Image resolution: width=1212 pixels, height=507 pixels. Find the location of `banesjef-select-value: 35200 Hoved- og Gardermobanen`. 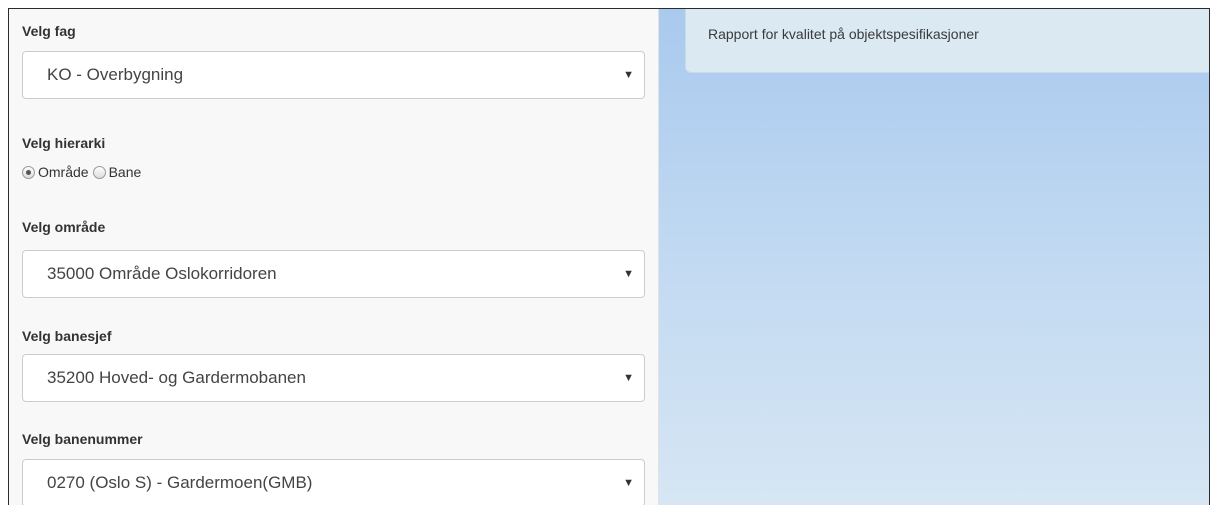

banesjef-select-value: 35200 Hoved- og Gardermobanen is located at coordinates (176, 377).